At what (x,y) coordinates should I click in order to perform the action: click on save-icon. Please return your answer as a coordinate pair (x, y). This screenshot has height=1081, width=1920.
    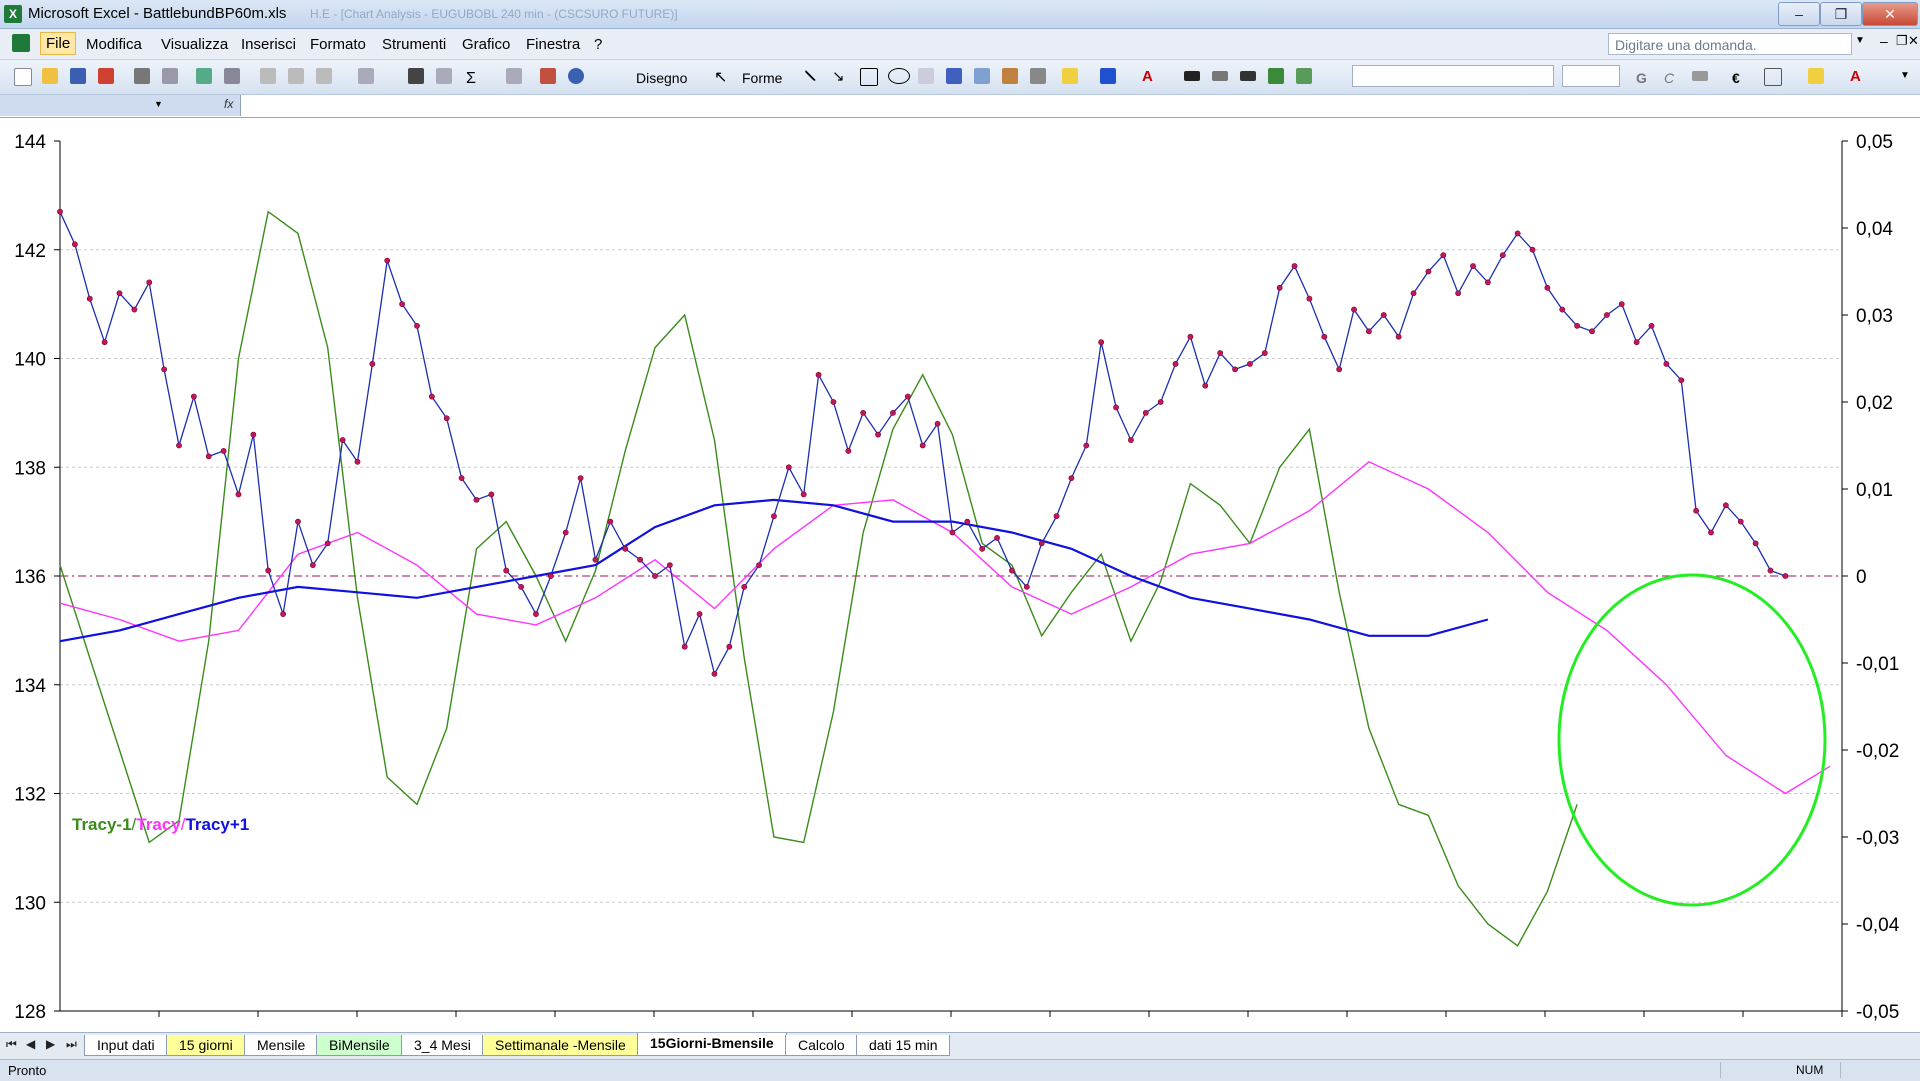
    Looking at the image, I should click on (78, 76).